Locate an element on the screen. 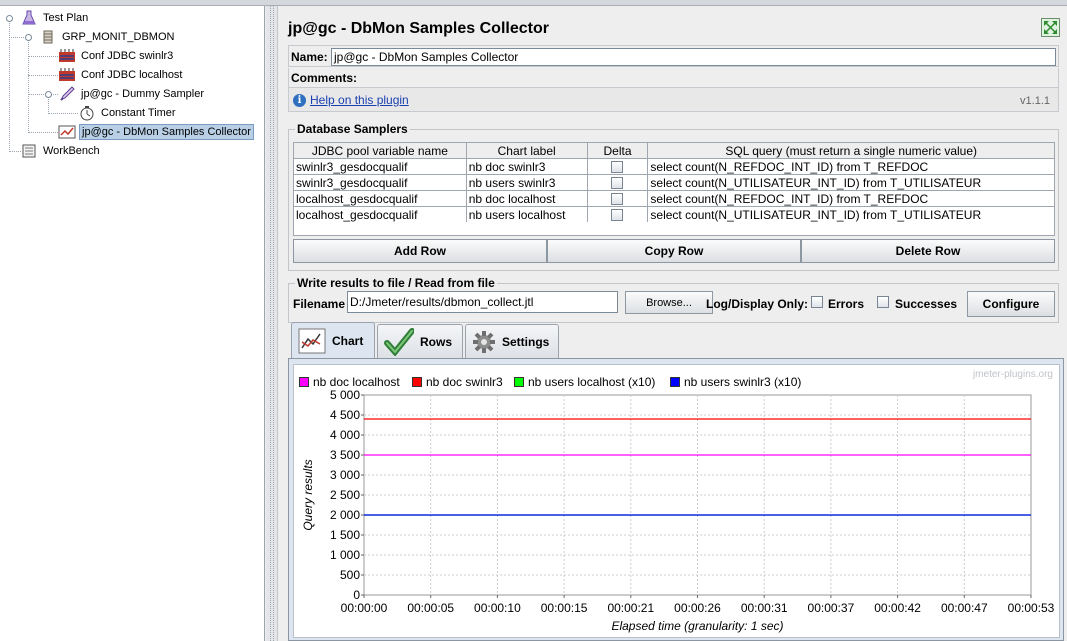 This screenshot has height=641, width=1067. expand-icon is located at coordinates (1050, 27).